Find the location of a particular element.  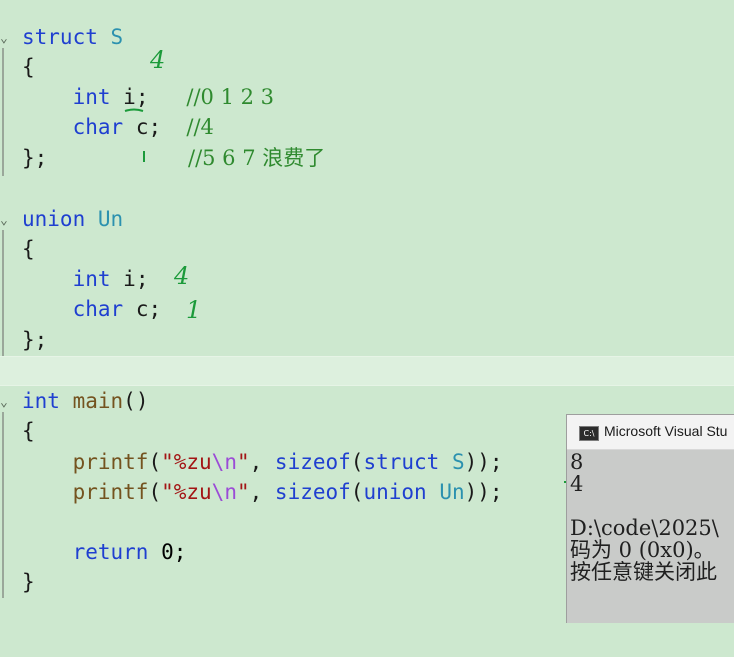

code-line-current is located at coordinates (367, 371).